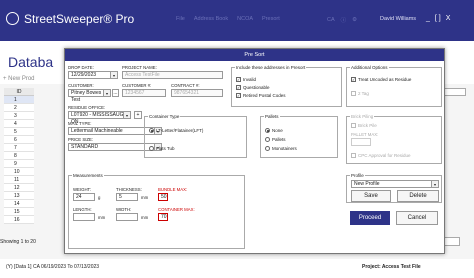 This screenshot has height=278, width=474. I want to click on container-flats-tub-radio: Flats Tub, so click(162, 148).